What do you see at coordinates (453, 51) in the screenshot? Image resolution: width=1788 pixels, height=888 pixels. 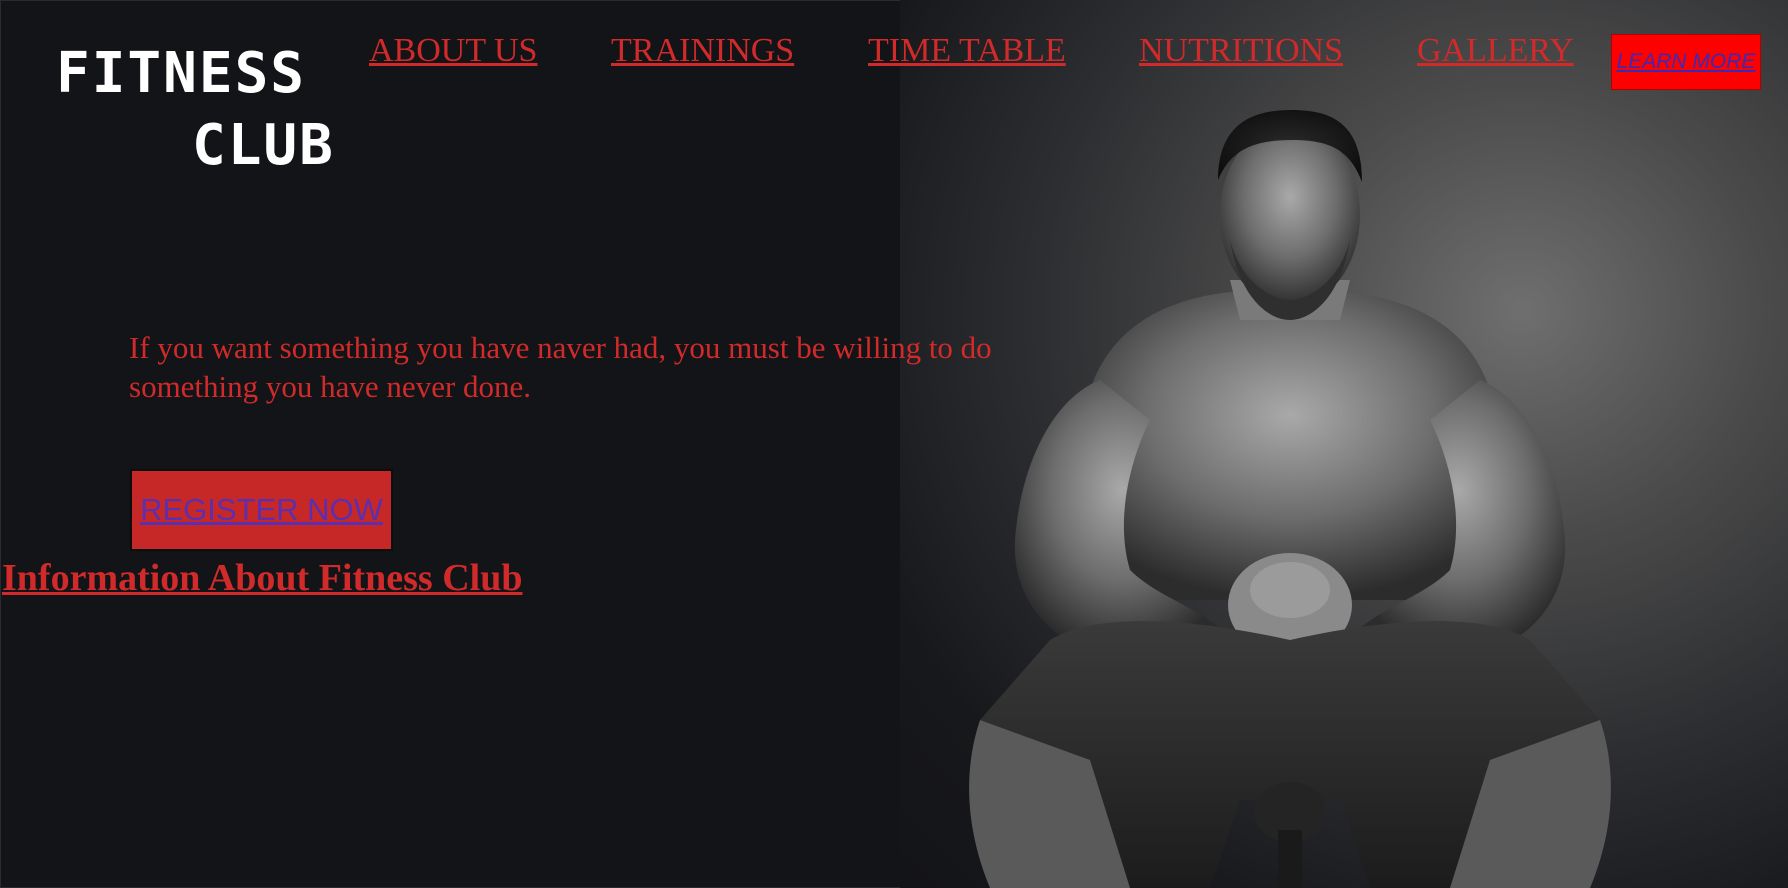 I see `nav-about-us: ABOUT US` at bounding box center [453, 51].